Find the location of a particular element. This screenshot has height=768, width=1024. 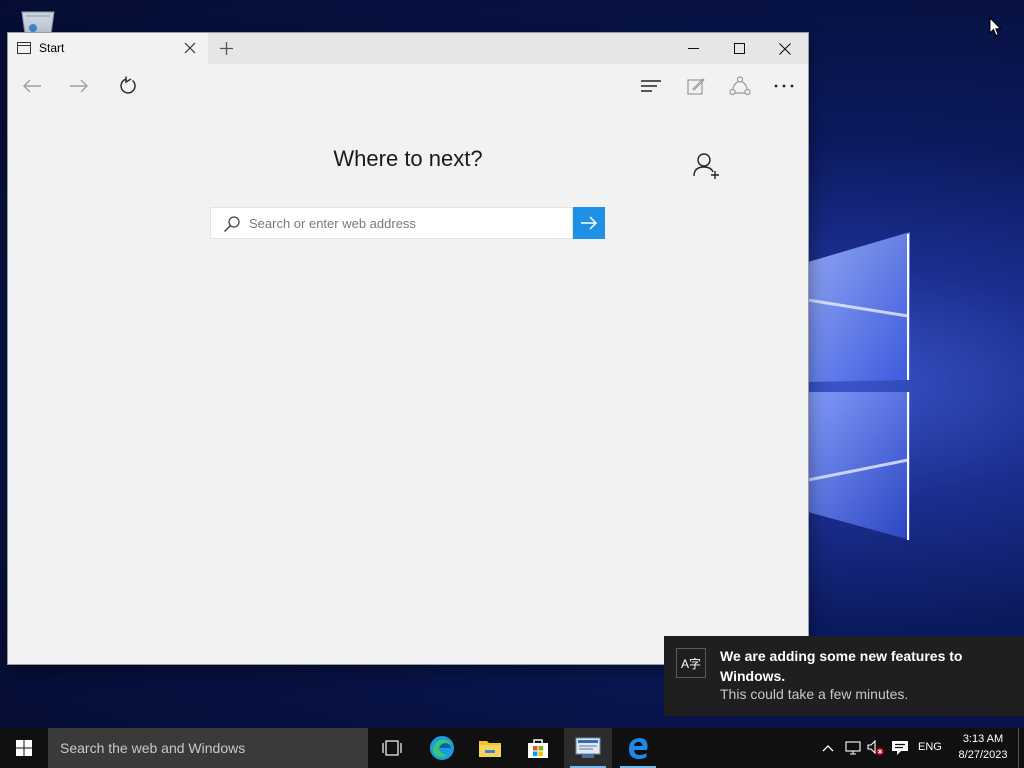

show-desktop-button is located at coordinates (1021, 748).